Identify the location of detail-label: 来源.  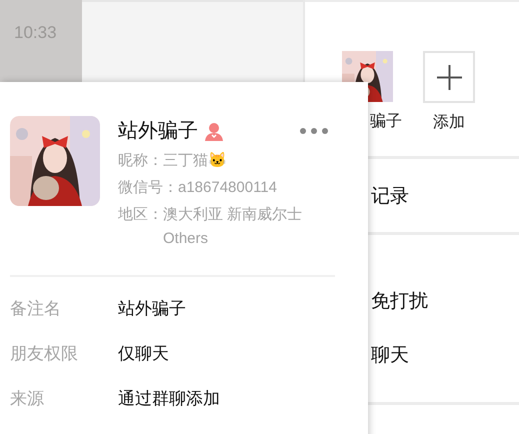
(27, 399).